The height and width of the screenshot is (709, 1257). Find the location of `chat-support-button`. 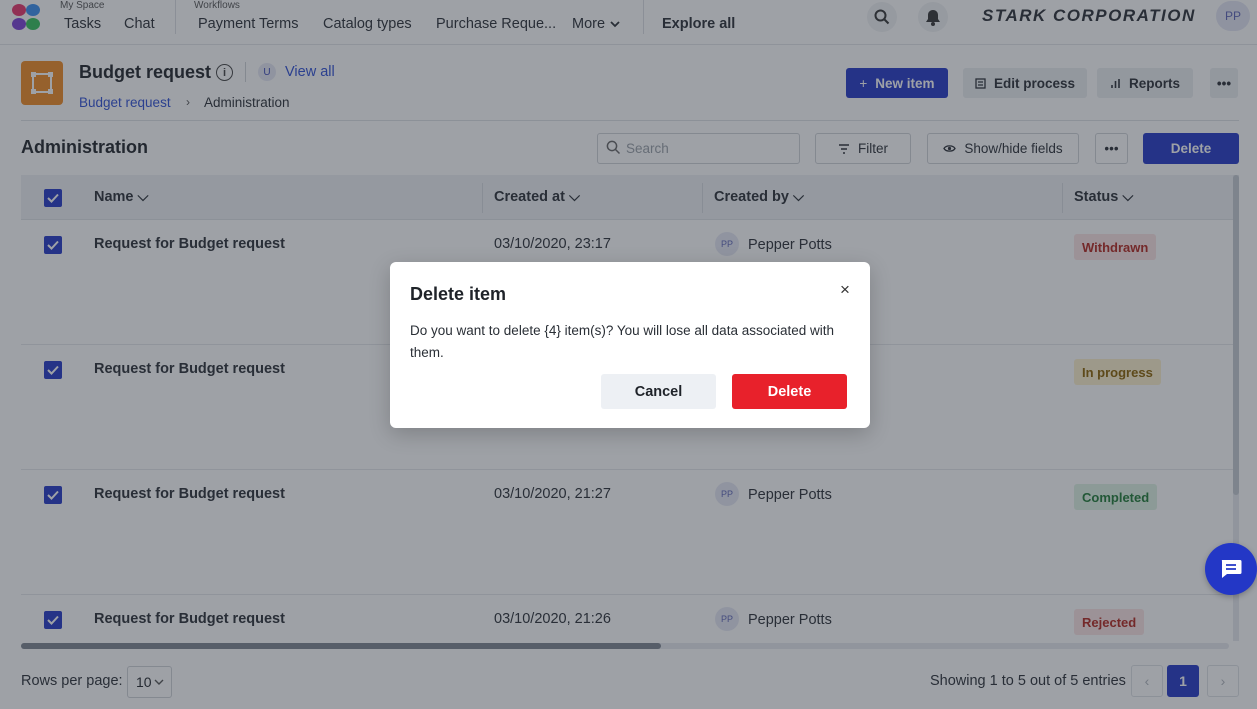

chat-support-button is located at coordinates (1231, 569).